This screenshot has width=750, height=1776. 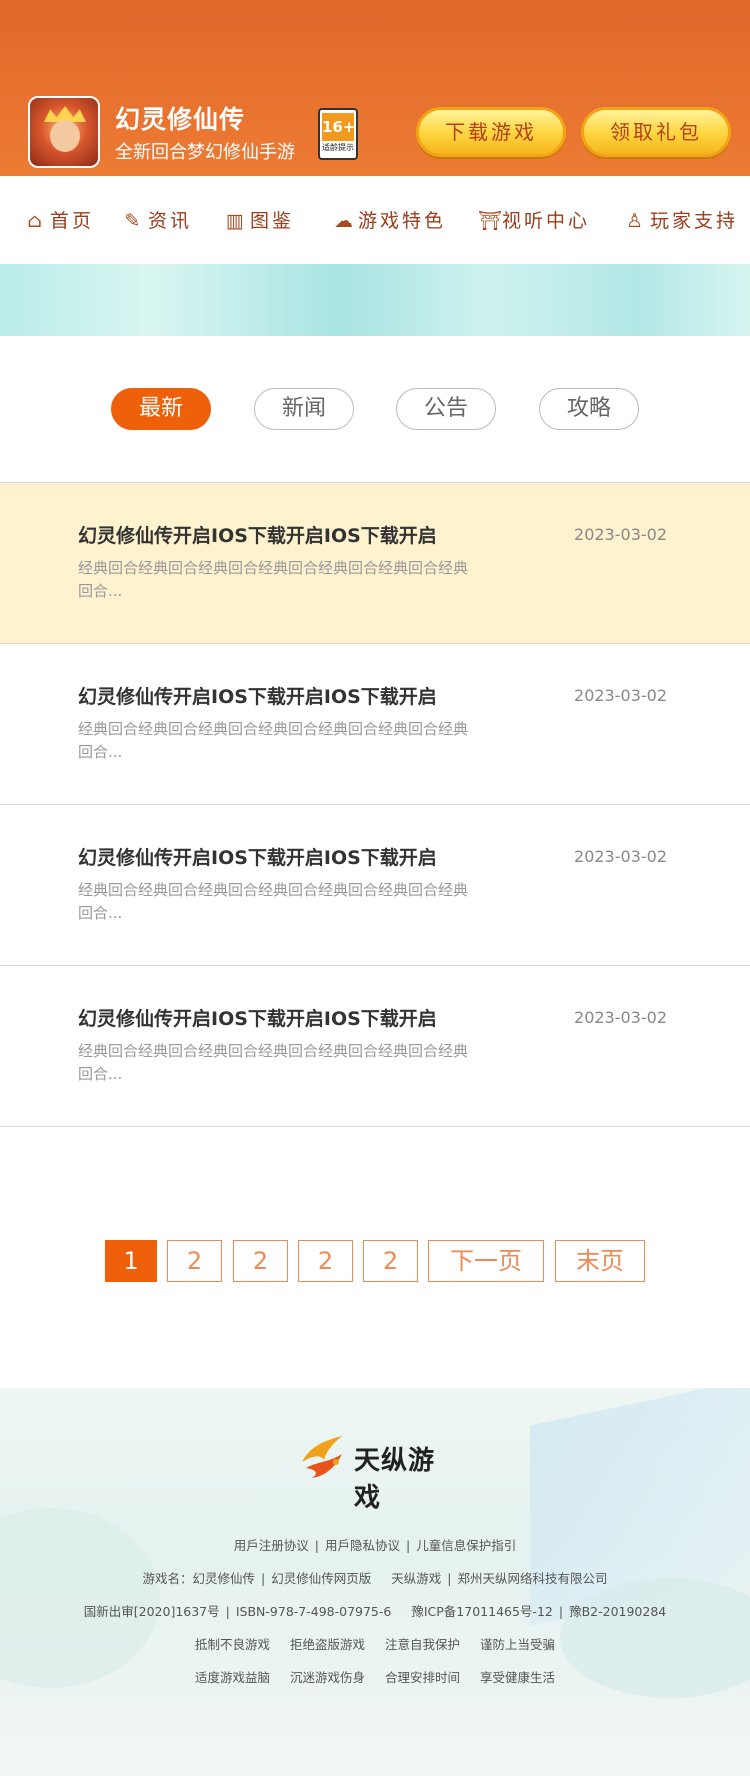 What do you see at coordinates (158, 220) in the screenshot?
I see `nav-item-news: ✎ 资讯` at bounding box center [158, 220].